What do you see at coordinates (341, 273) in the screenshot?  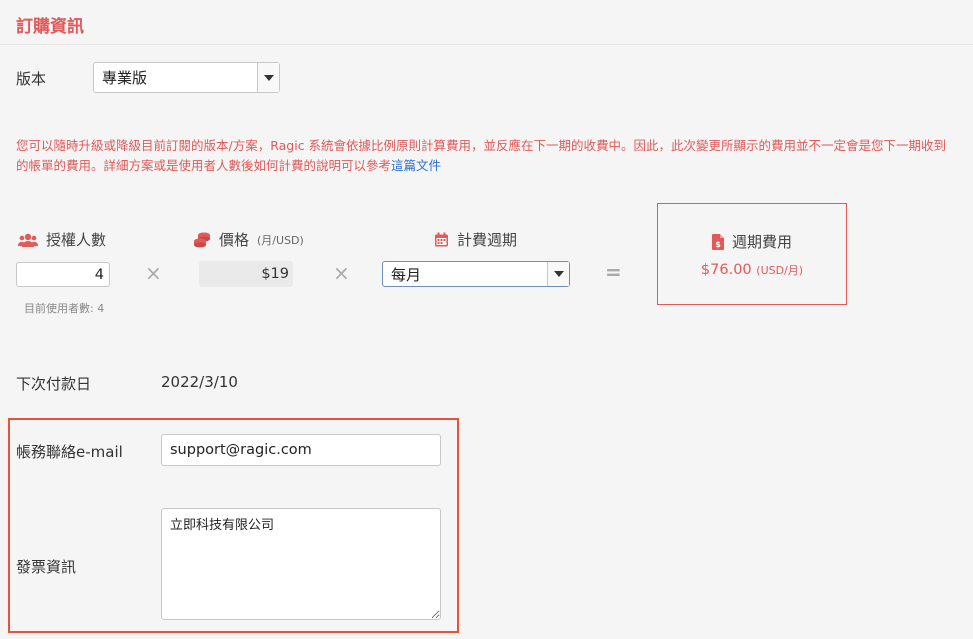 I see `multiply-sign-2: ×` at bounding box center [341, 273].